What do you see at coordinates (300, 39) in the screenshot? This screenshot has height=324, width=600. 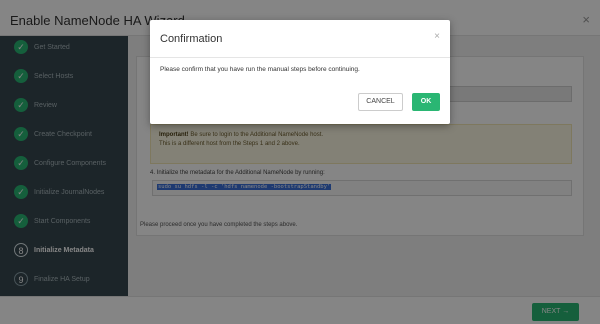 I see `modal-header: Confirmation ×` at bounding box center [300, 39].